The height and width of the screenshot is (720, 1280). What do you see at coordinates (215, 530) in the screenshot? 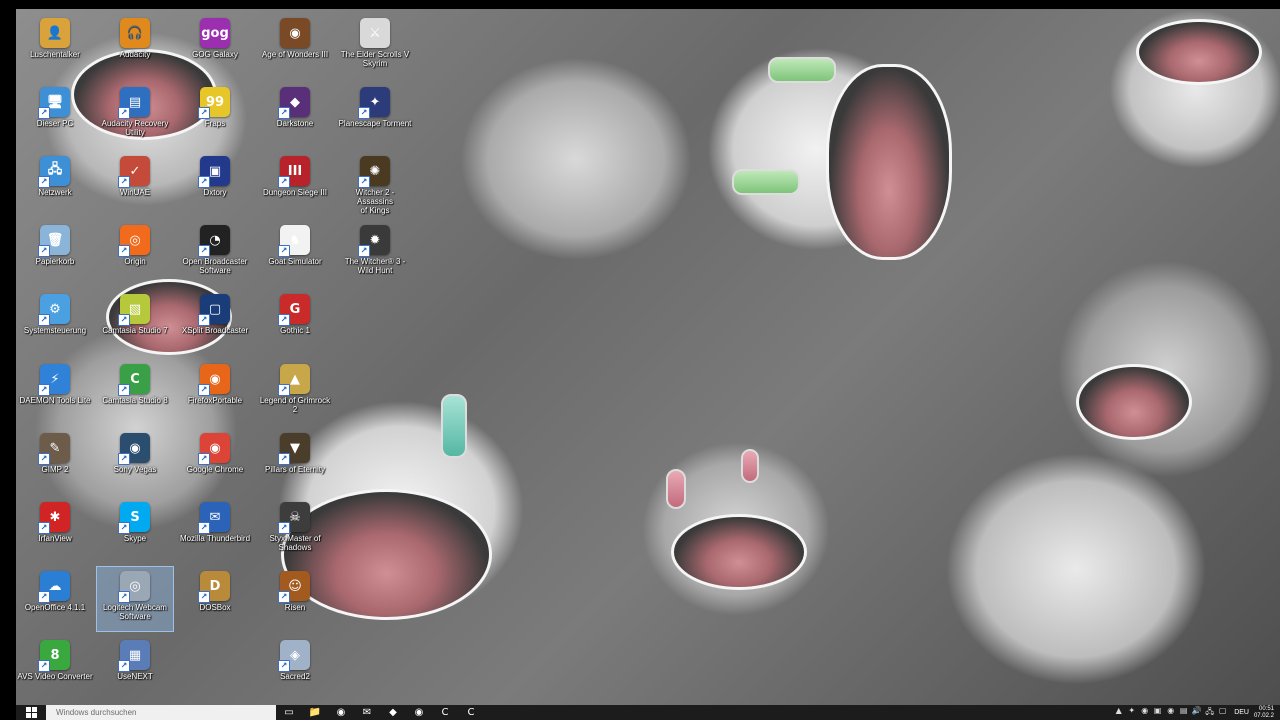
I see `desktop-icon: ✉ ↗ Mozilla Thunderbird` at bounding box center [215, 530].